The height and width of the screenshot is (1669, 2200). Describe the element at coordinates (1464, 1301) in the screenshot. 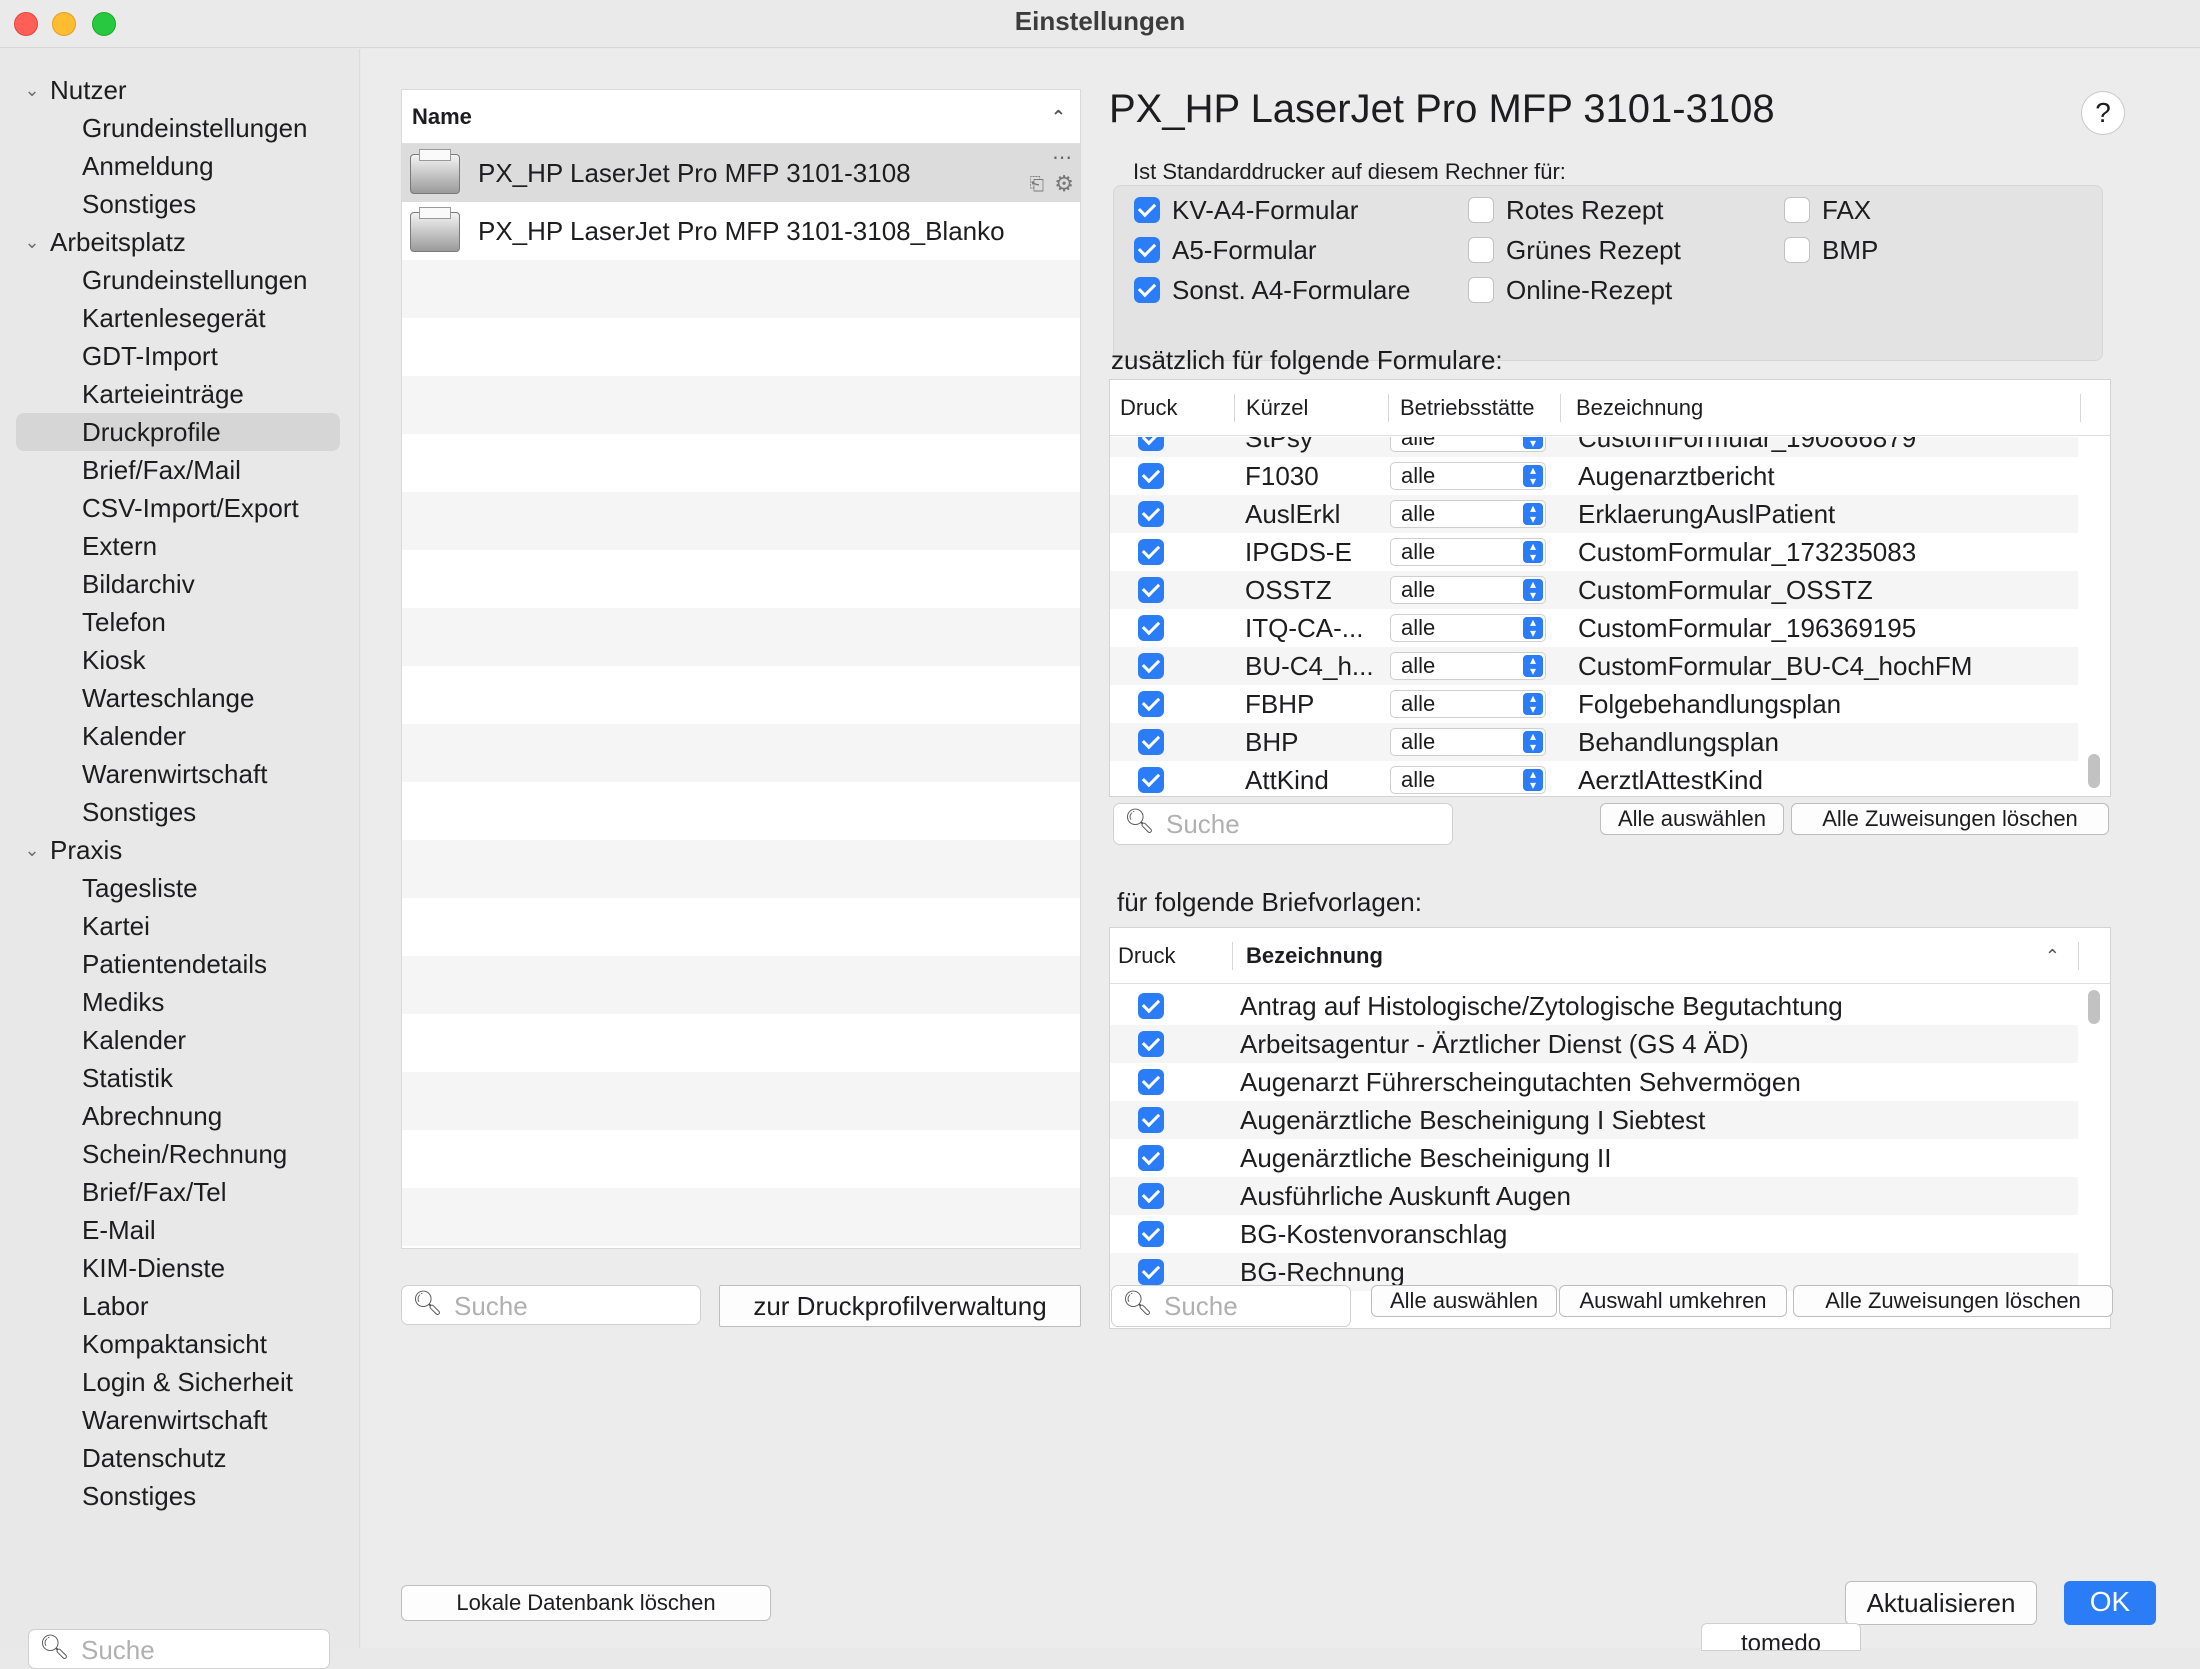

I see `letters-select-all-button: Alle auswählen` at that location.